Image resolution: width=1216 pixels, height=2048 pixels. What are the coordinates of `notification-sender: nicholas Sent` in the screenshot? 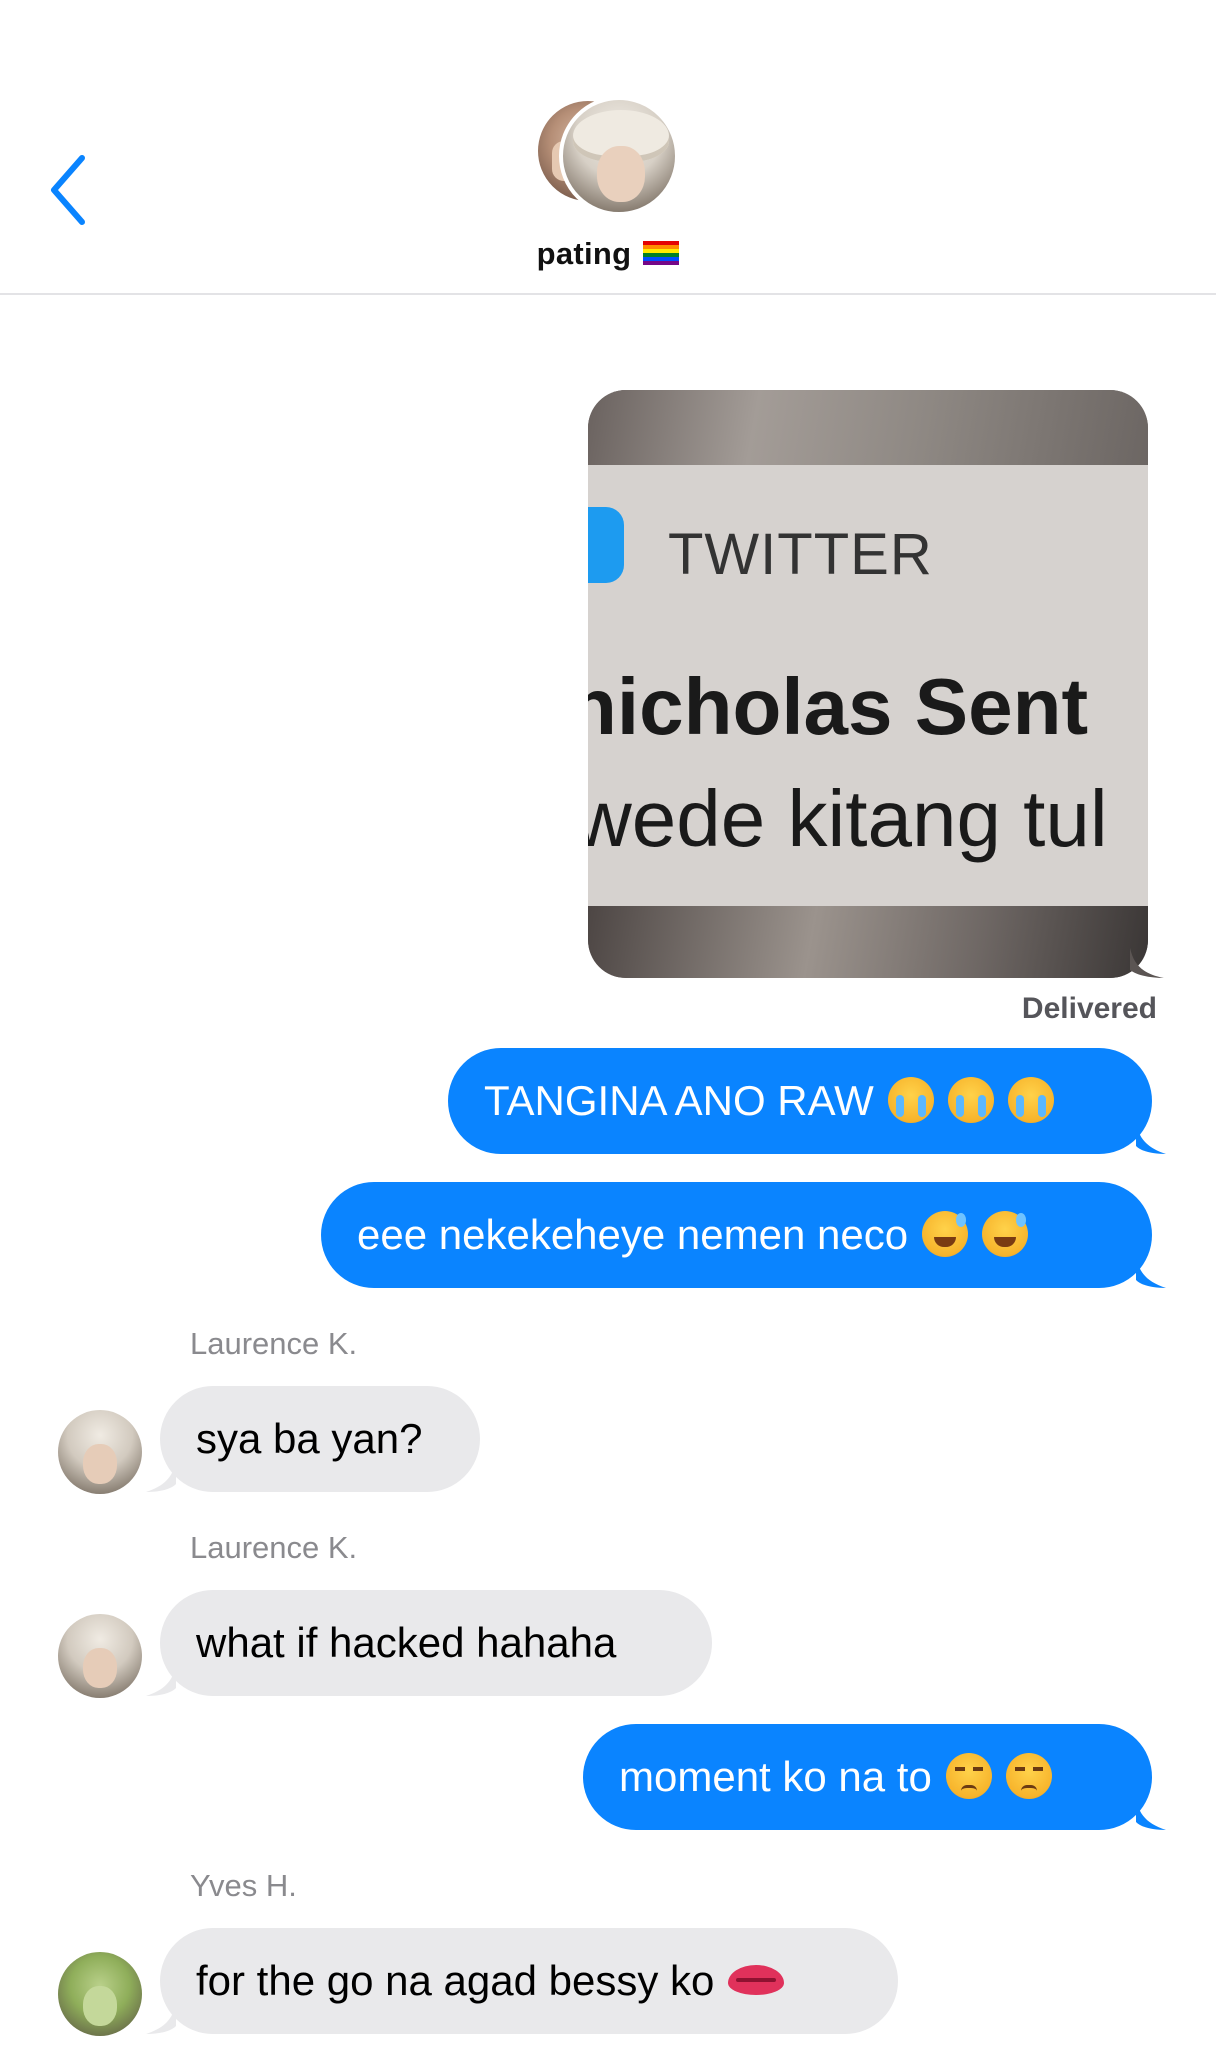 It's located at (838, 706).